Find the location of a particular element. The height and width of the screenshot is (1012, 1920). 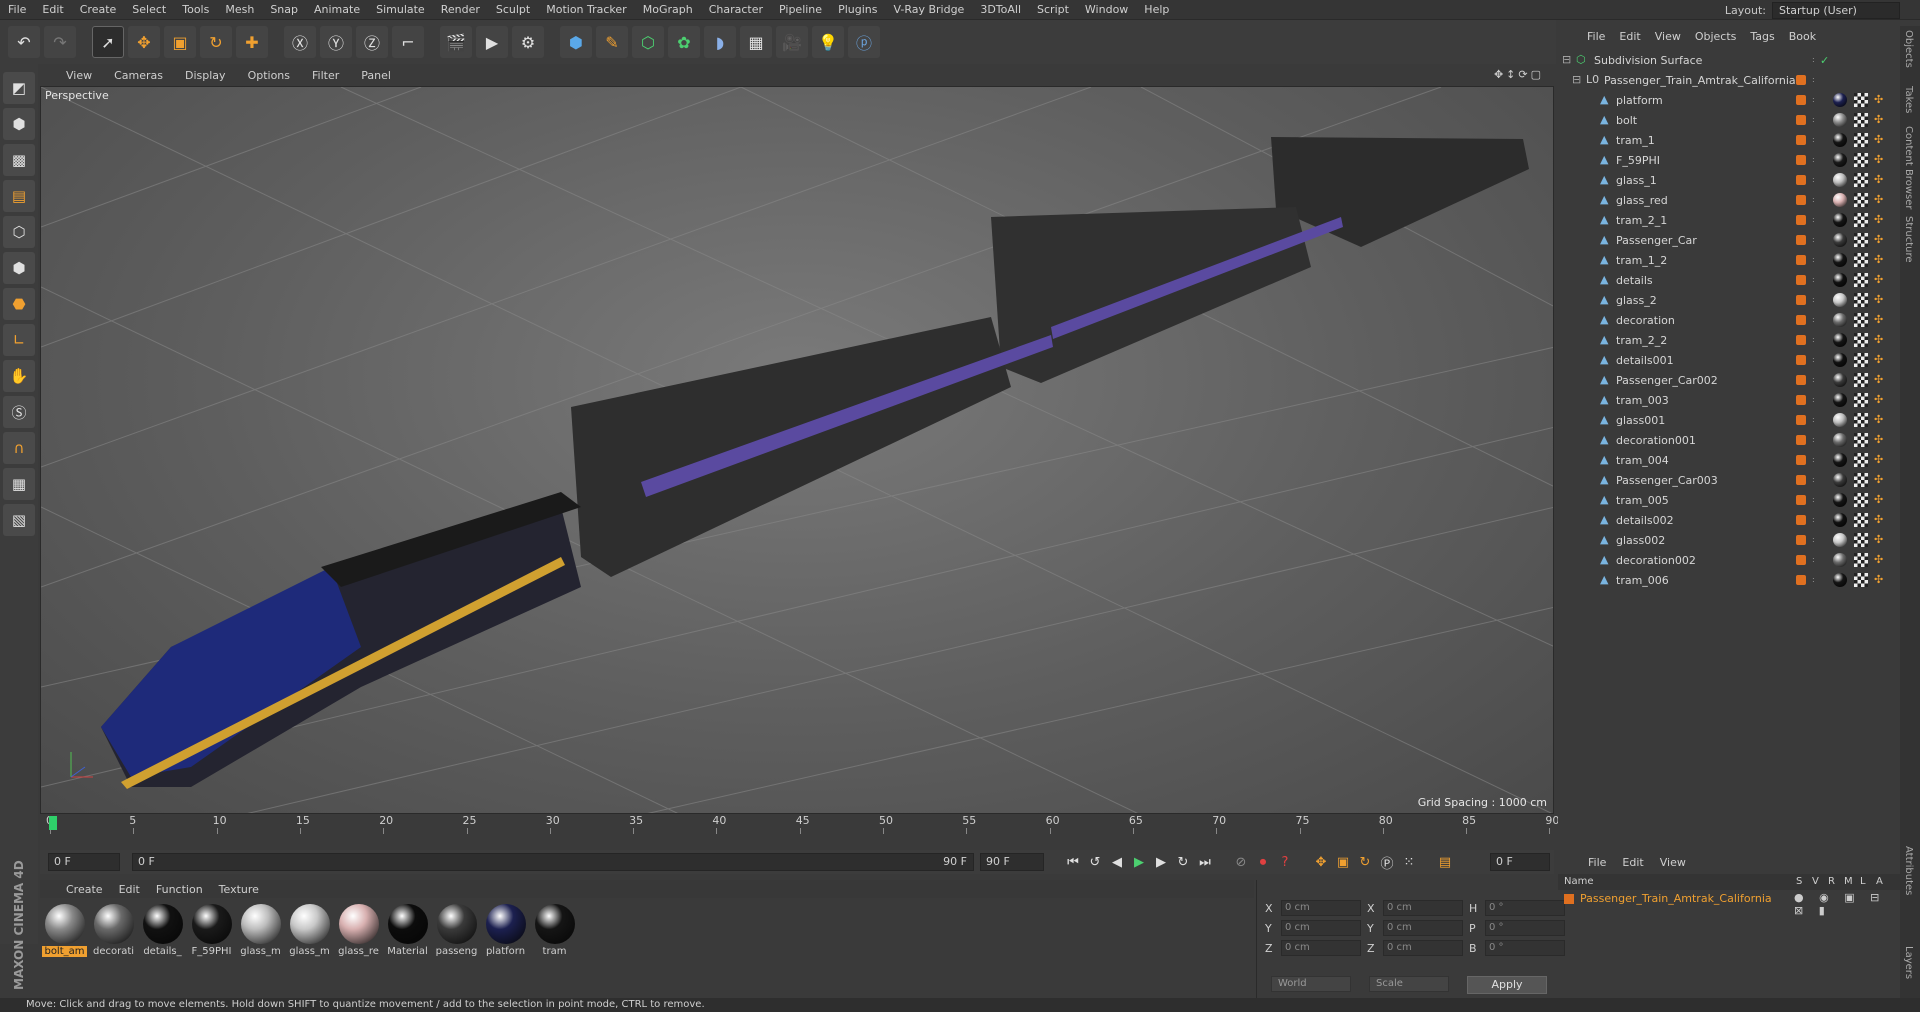

object-menu-objects: Objects is located at coordinates (1716, 36).